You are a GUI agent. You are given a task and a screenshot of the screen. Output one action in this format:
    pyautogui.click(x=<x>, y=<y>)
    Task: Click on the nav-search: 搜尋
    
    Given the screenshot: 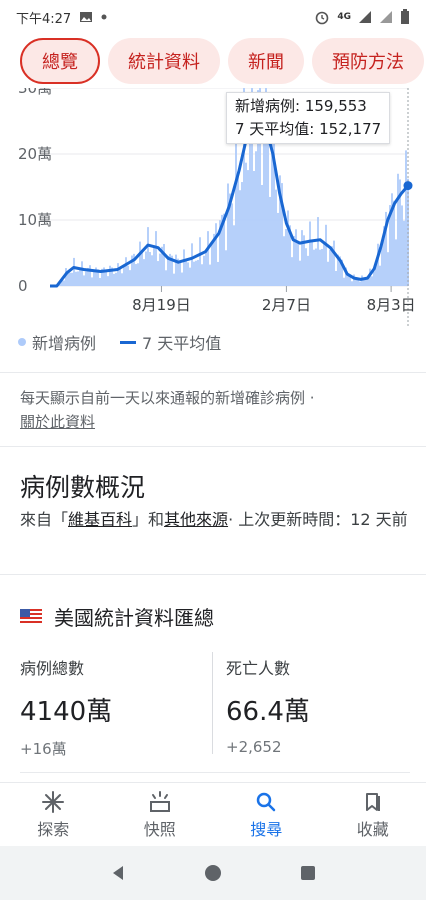 What is the action you would take?
    pyautogui.click(x=266, y=814)
    